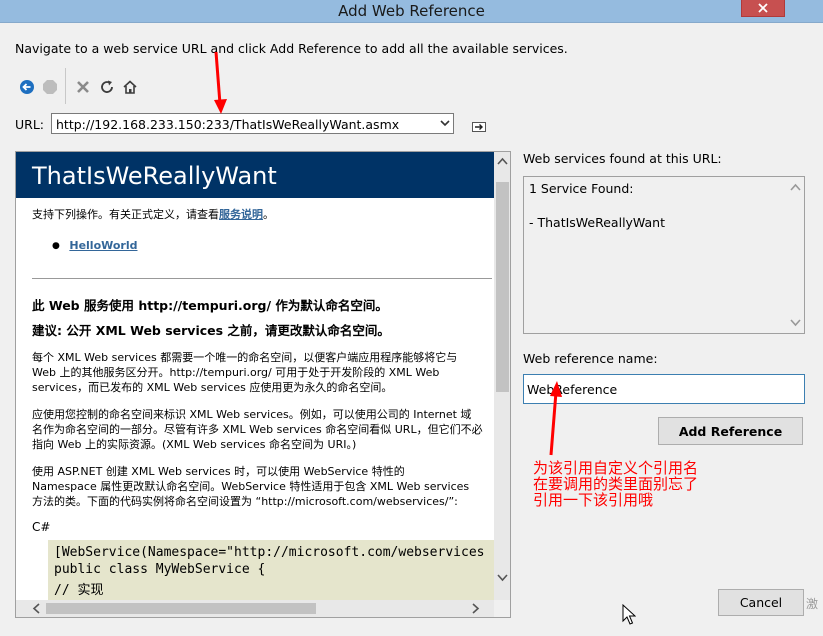  I want to click on refresh-icon, so click(107, 87).